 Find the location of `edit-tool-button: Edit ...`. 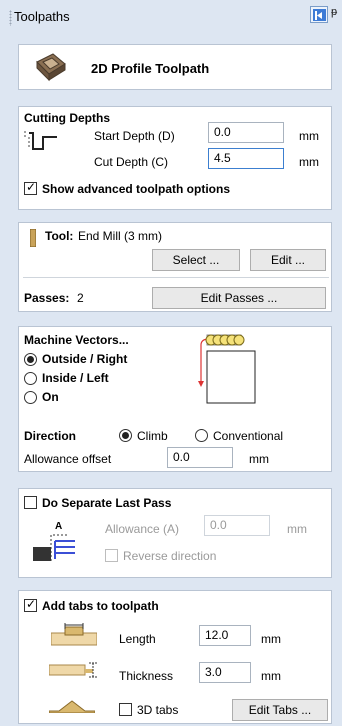

edit-tool-button: Edit ... is located at coordinates (288, 260).